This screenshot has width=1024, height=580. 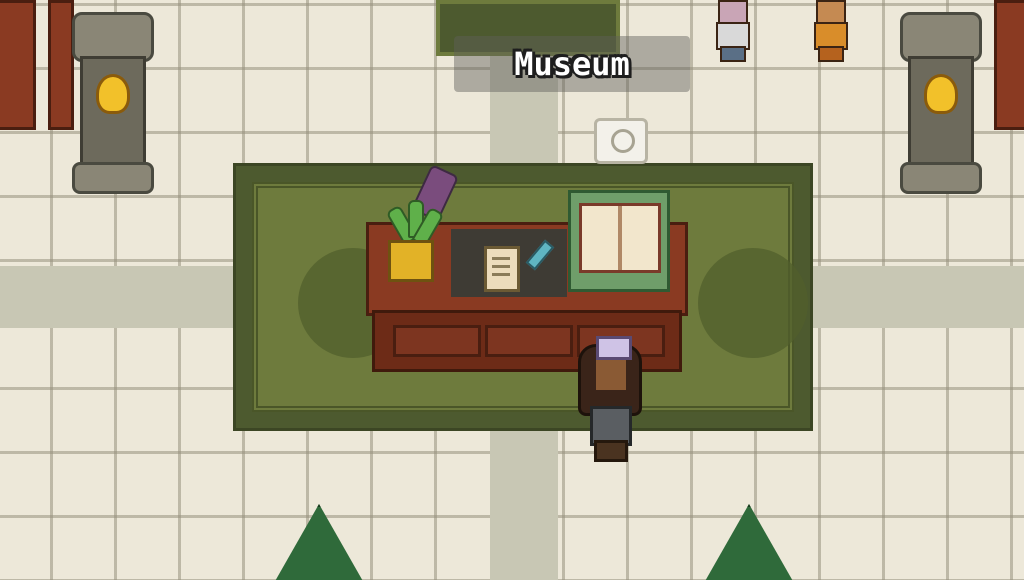 I want to click on location-label: Museum, so click(x=572, y=64).